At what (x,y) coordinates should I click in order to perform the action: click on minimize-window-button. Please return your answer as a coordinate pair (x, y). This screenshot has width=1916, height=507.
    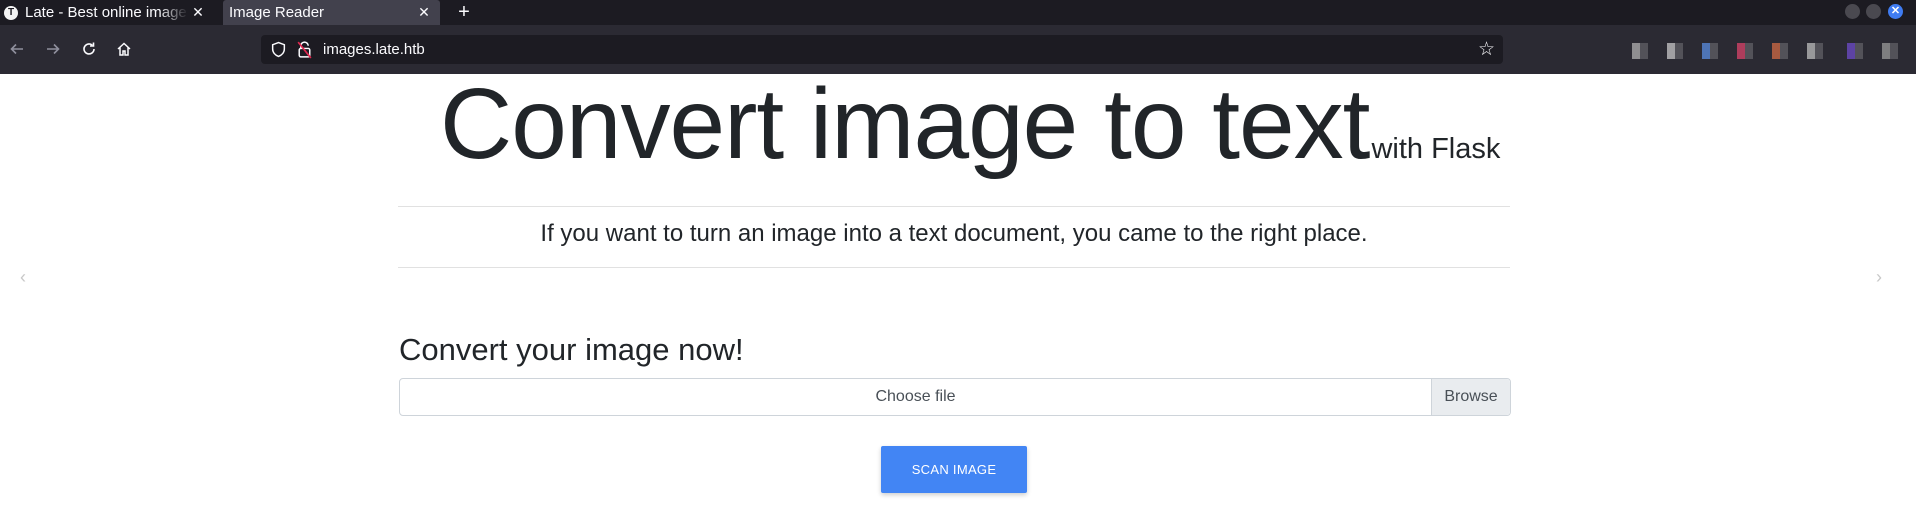
    Looking at the image, I should click on (1852, 11).